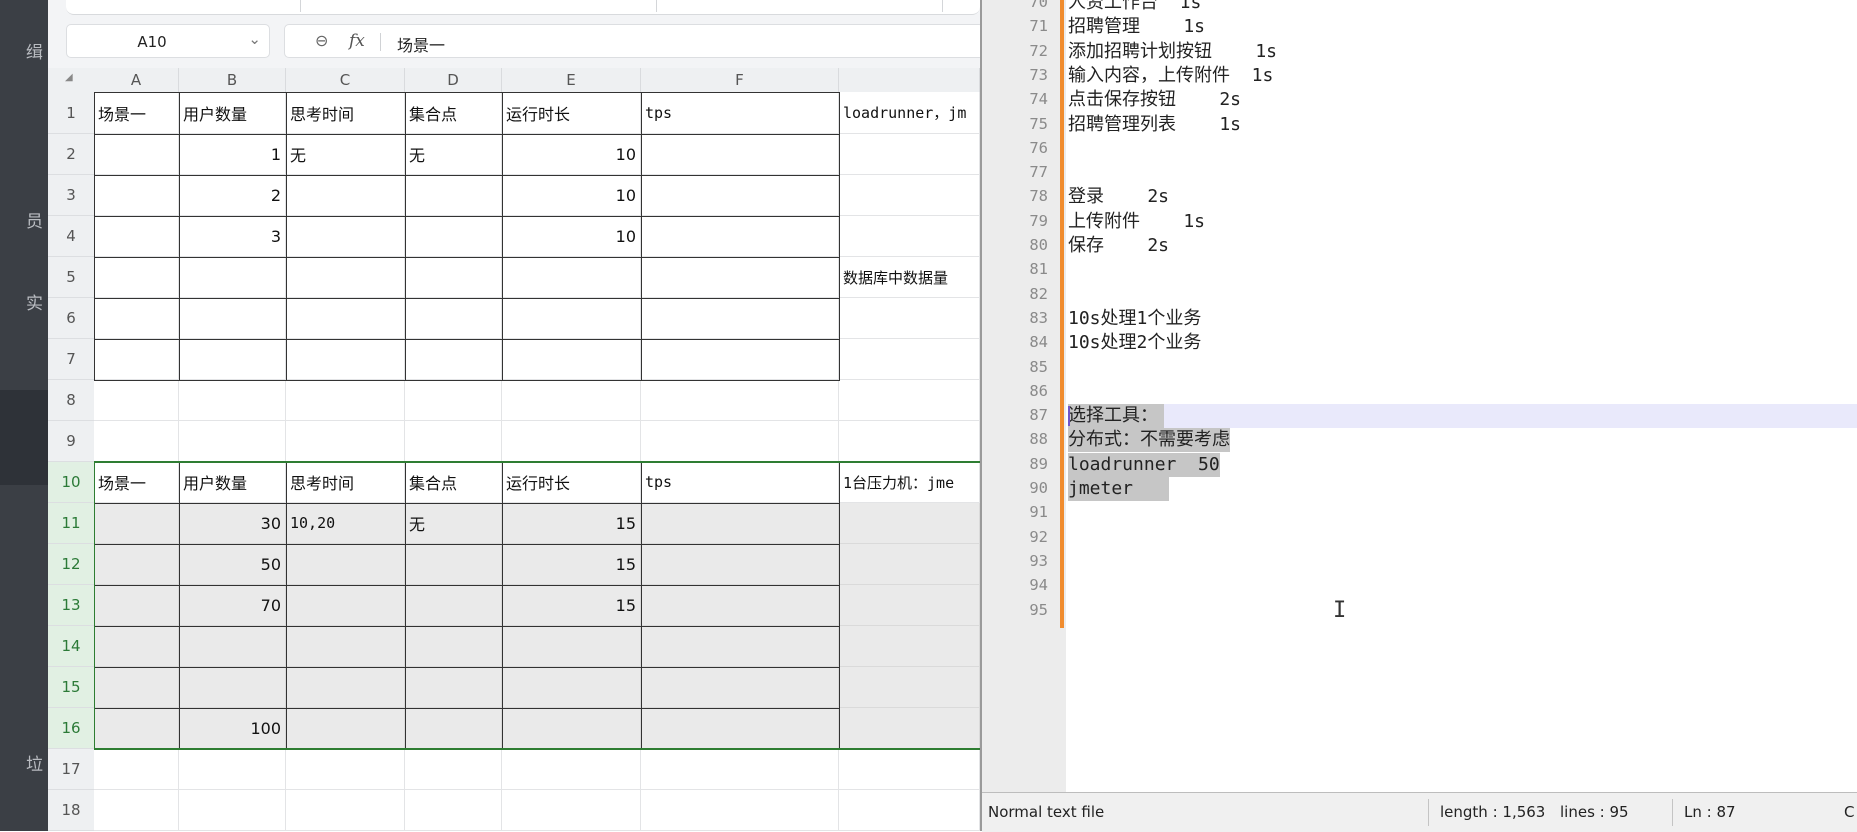 Image resolution: width=1857 pixels, height=832 pixels. I want to click on cell: loadrunner，jm, so click(909, 113).